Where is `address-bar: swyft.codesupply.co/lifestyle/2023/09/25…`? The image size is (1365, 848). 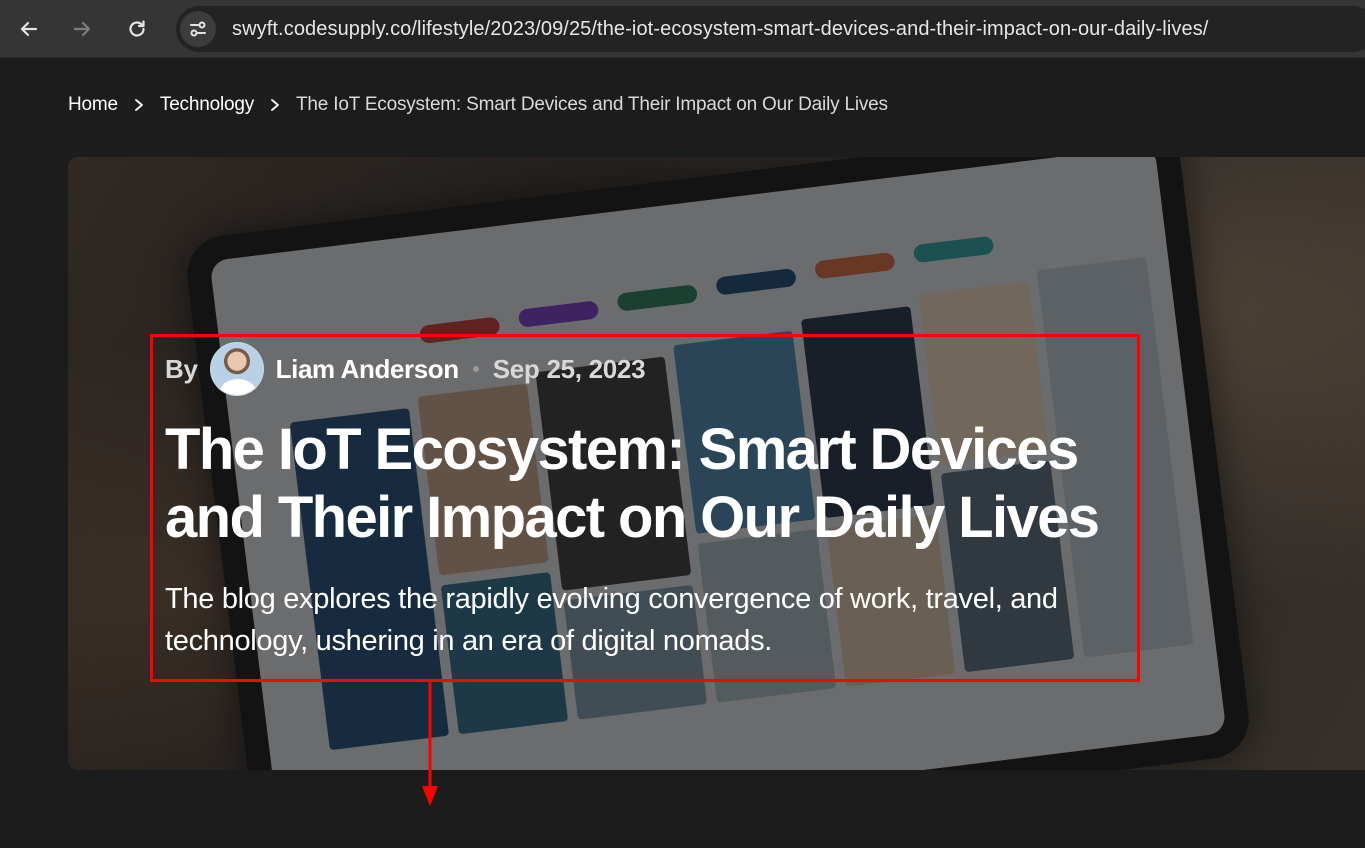
address-bar: swyft.codesupply.co/lifestyle/2023/09/25… is located at coordinates (770, 29).